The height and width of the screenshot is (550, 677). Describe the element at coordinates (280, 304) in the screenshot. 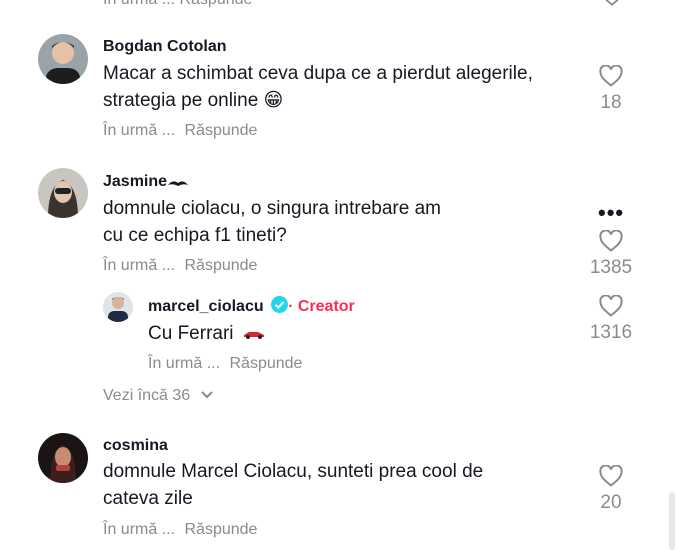

I see `verified-check-icon` at that location.